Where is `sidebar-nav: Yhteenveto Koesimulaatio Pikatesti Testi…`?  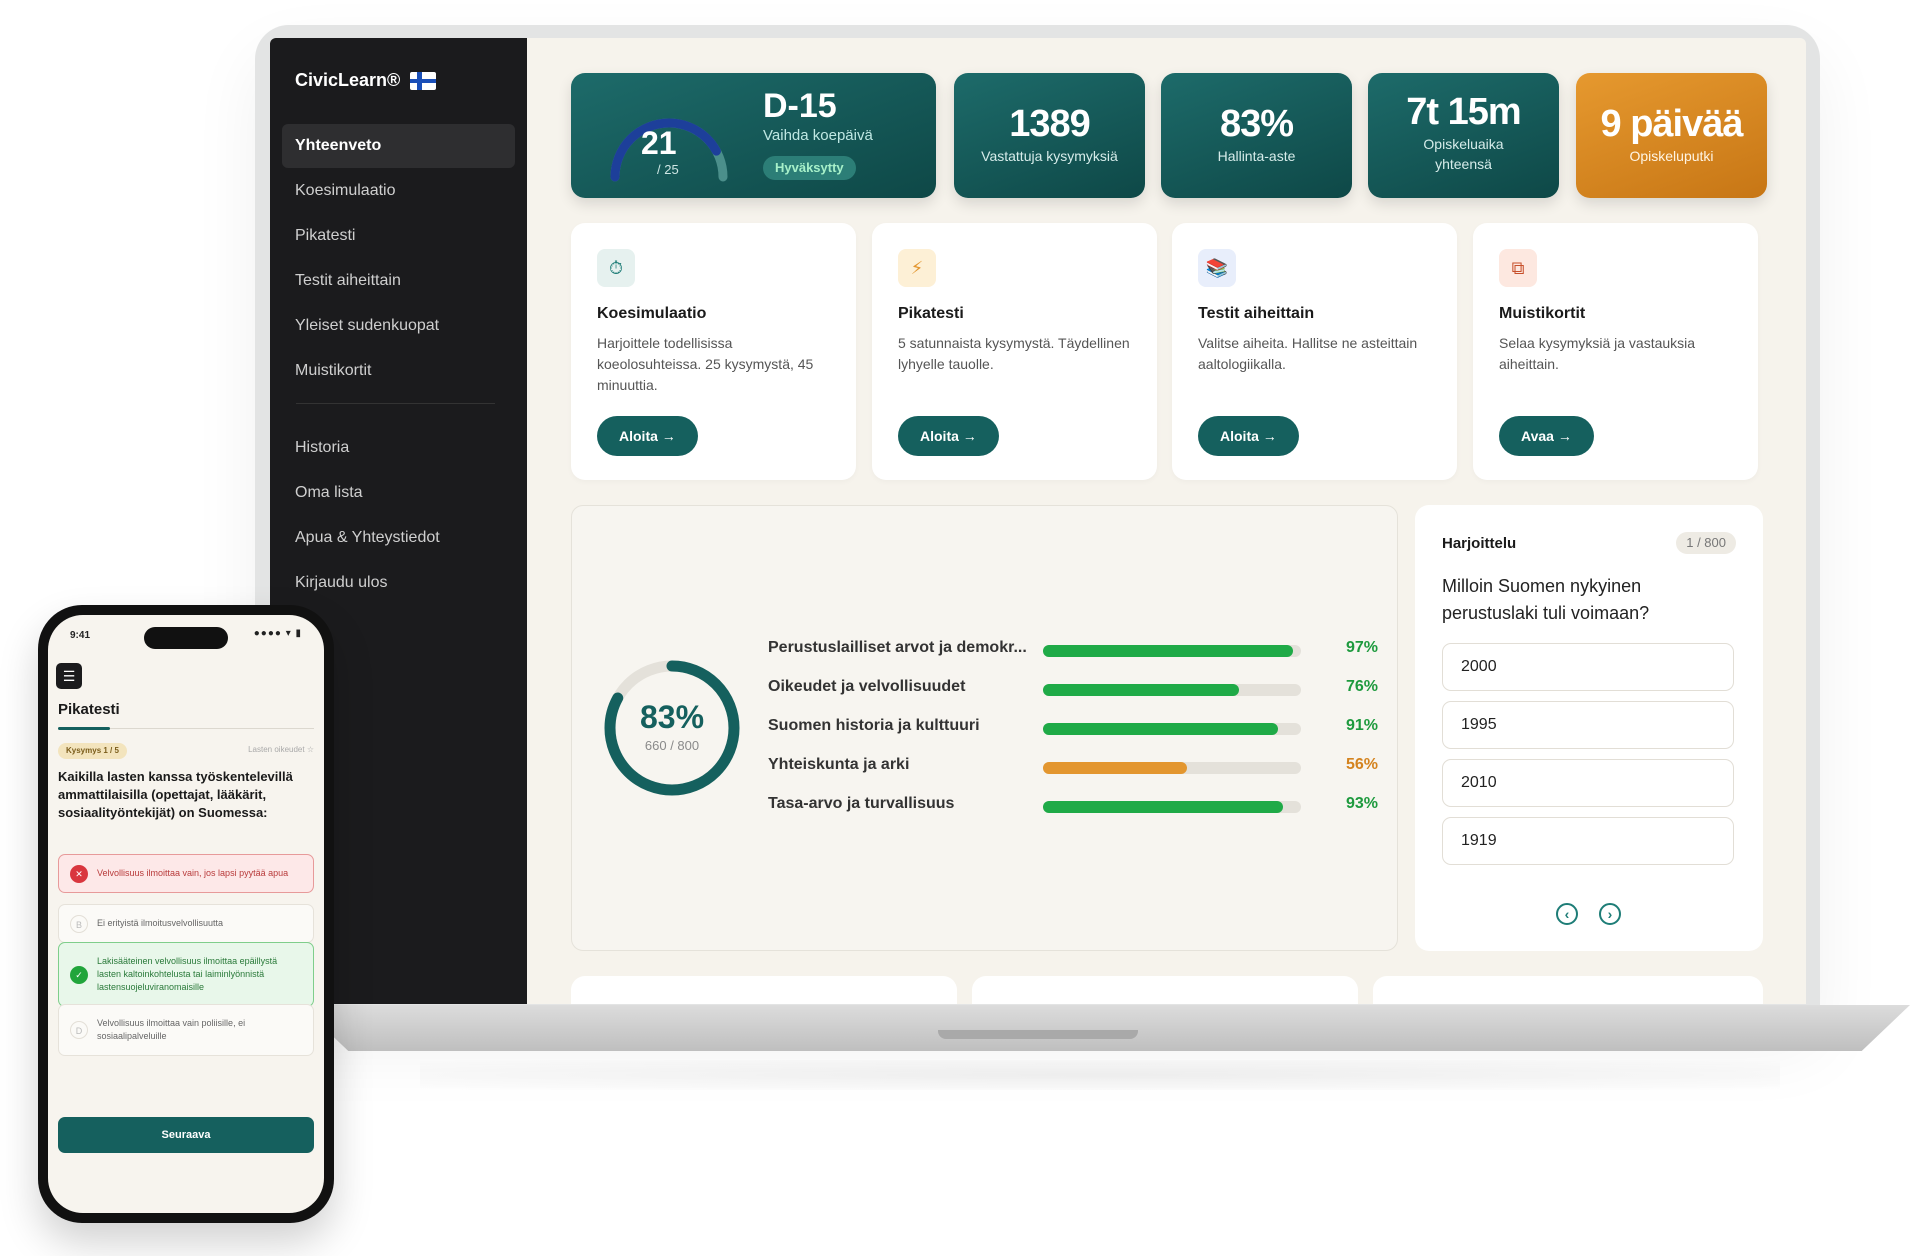 sidebar-nav: Yhteenveto Koesimulaatio Pikatesti Testi… is located at coordinates (398, 365).